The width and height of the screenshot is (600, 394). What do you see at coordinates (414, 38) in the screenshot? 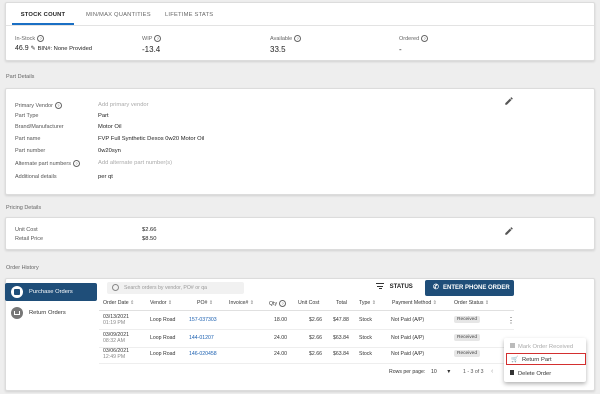
I see `ordered-label: Ordered?` at bounding box center [414, 38].